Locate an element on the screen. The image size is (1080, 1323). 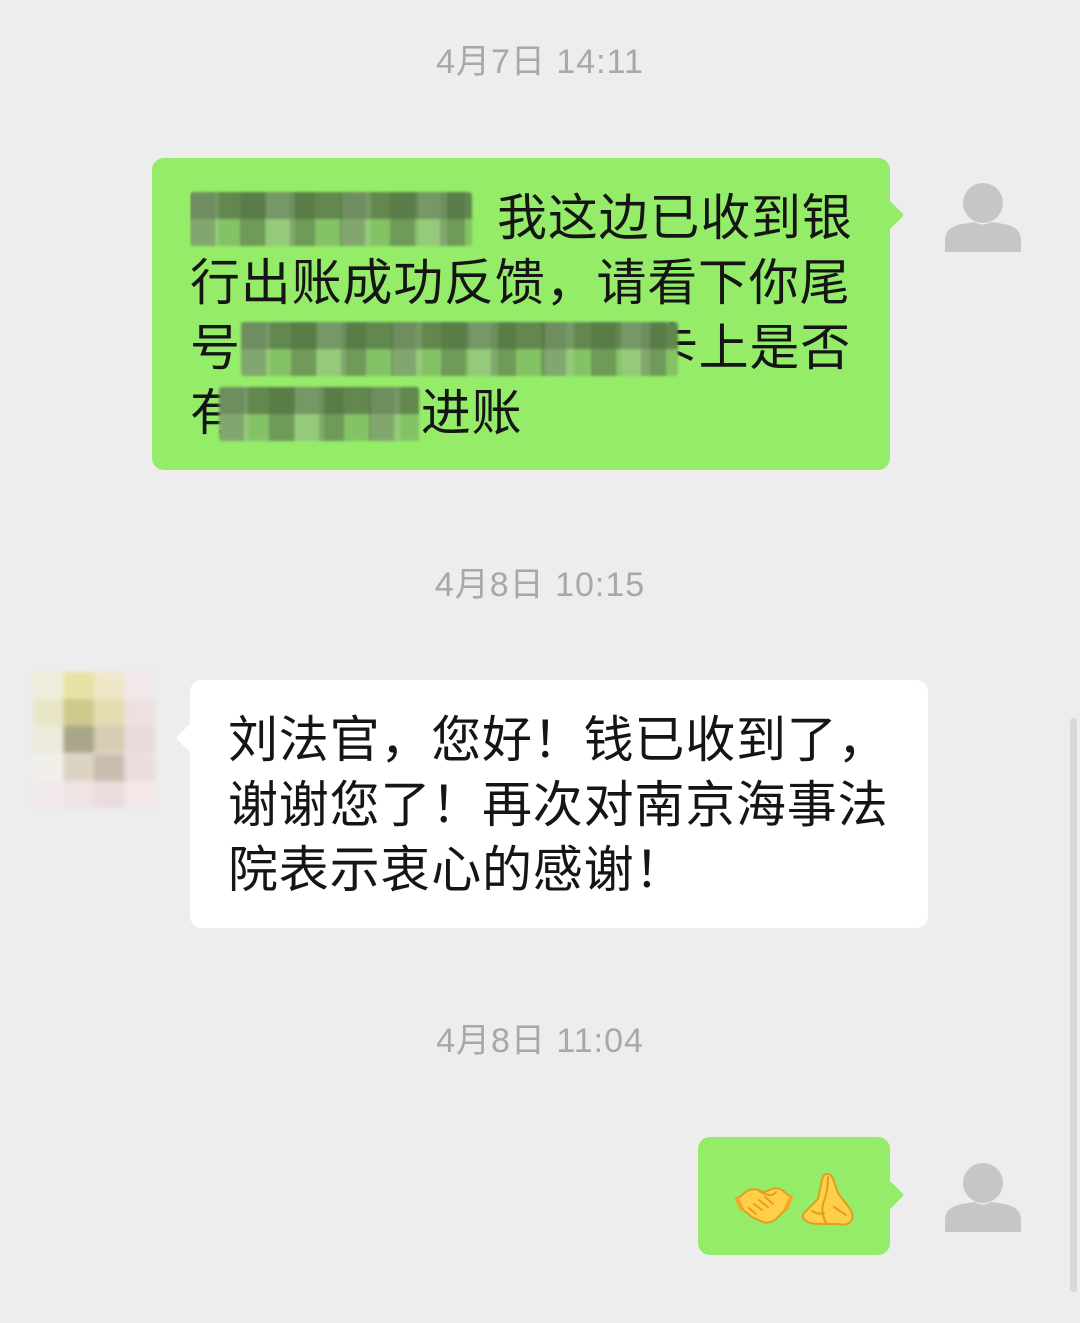
emoji-row is located at coordinates (795, 1197).